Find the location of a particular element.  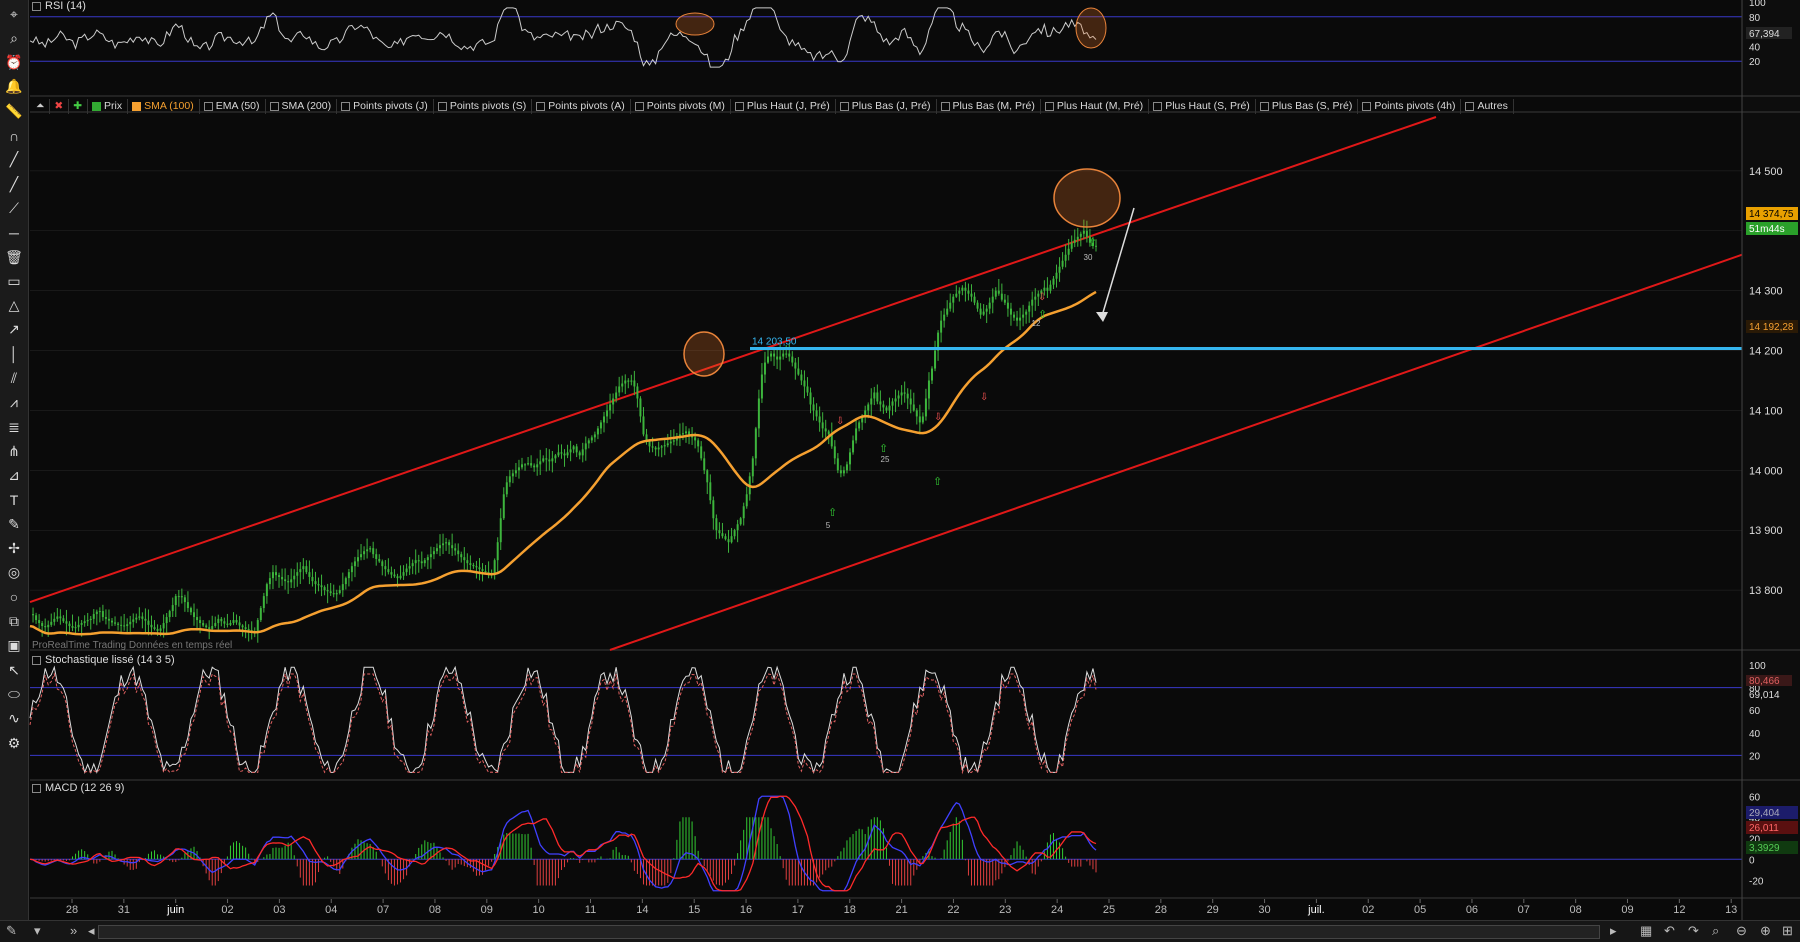

price-tick-label: 13 900 is located at coordinates (1766, 531).